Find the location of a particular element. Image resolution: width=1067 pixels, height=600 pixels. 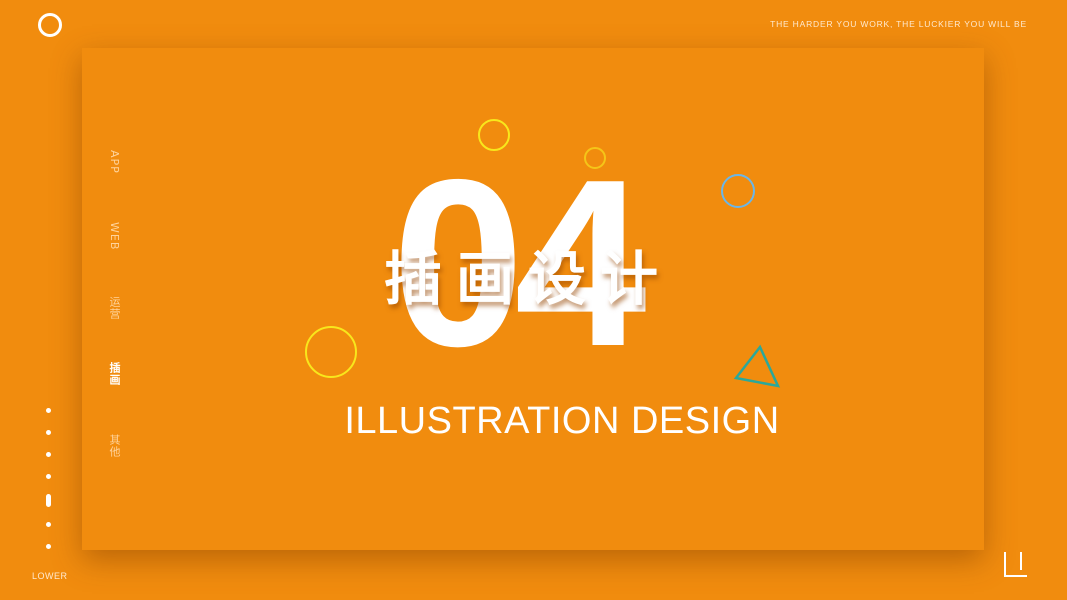

title-cn: 插画设计 is located at coordinates (528, 279).